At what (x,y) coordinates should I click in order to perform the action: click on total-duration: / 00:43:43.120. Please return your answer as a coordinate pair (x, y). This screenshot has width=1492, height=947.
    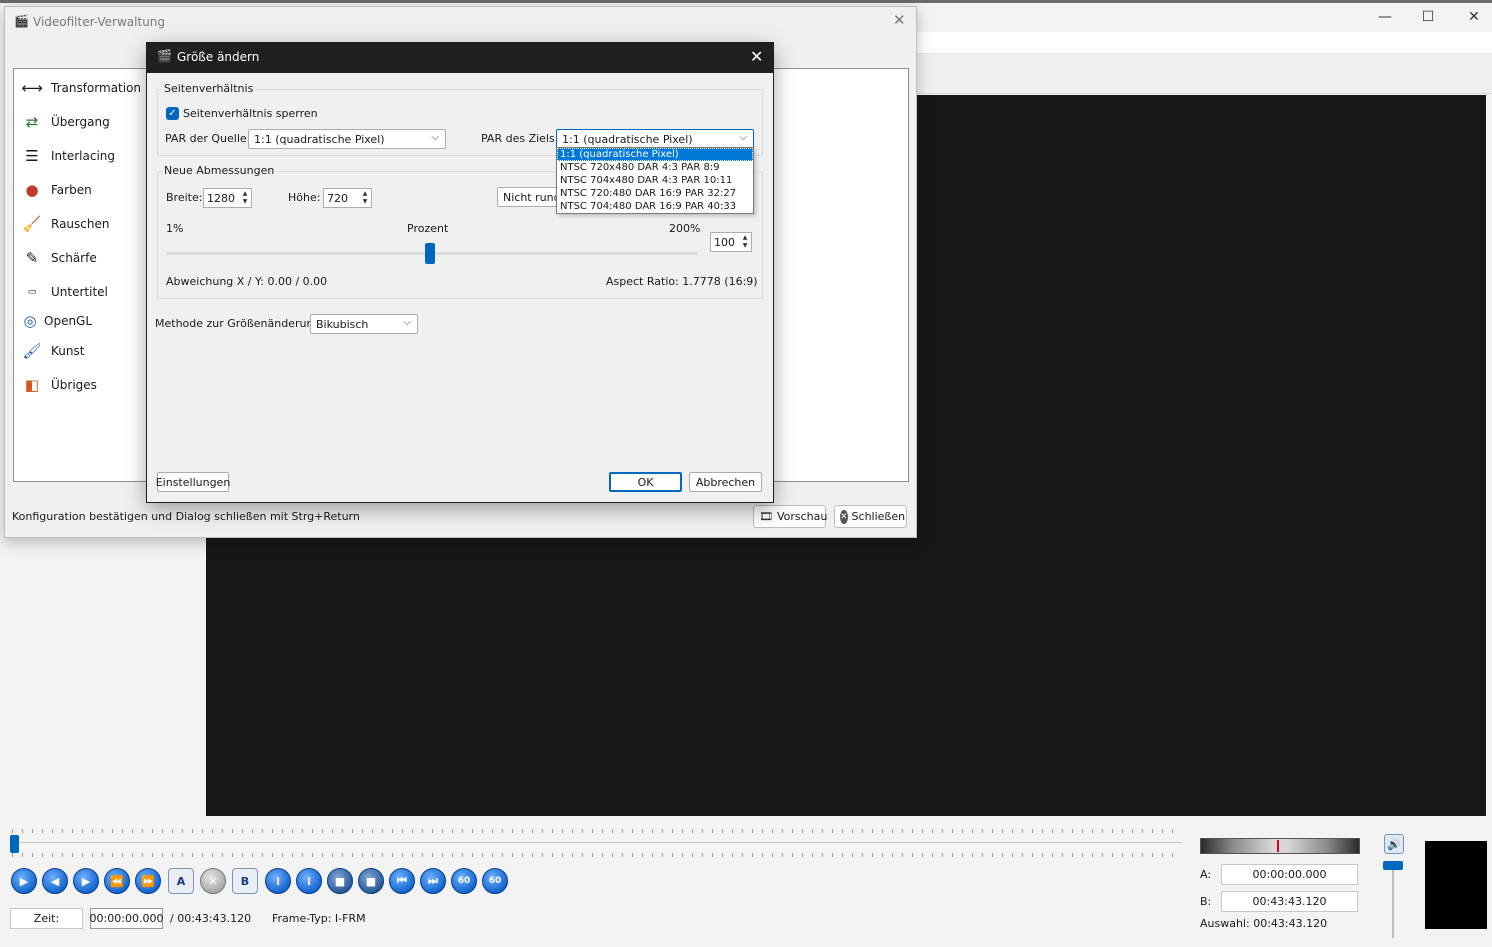
    Looking at the image, I should click on (211, 918).